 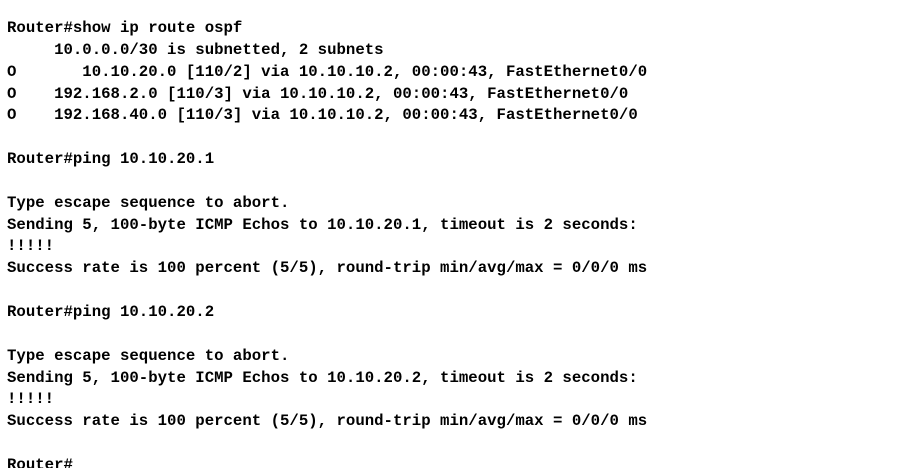 I want to click on terminal-line-command: Router#ping 10.10.20.2, so click(x=111, y=311).